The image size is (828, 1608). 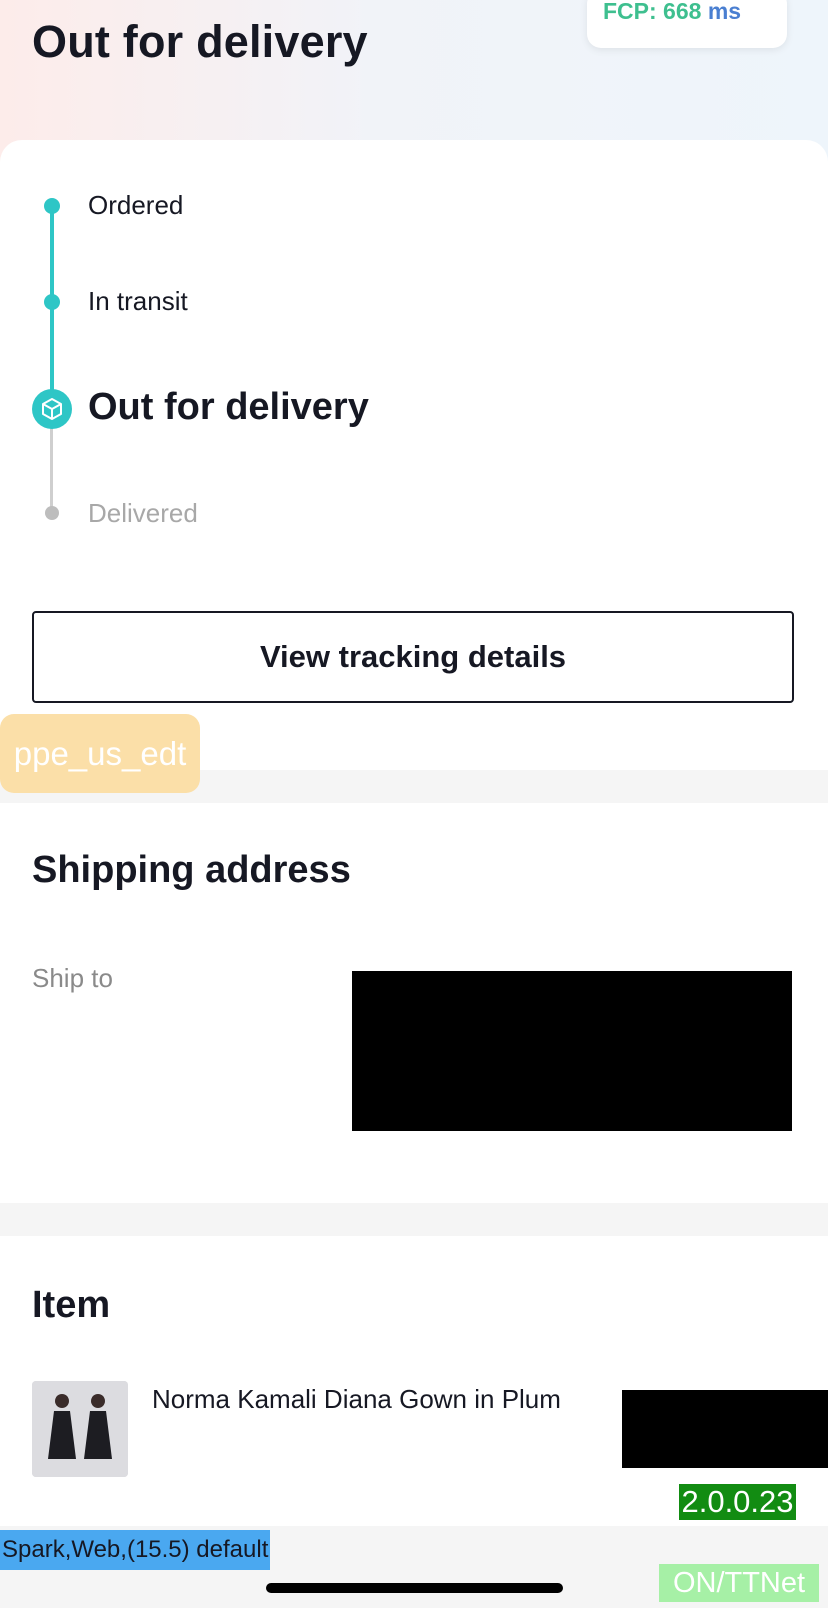 I want to click on fcp-overlay: FCP: 668 ms, so click(x=687, y=24).